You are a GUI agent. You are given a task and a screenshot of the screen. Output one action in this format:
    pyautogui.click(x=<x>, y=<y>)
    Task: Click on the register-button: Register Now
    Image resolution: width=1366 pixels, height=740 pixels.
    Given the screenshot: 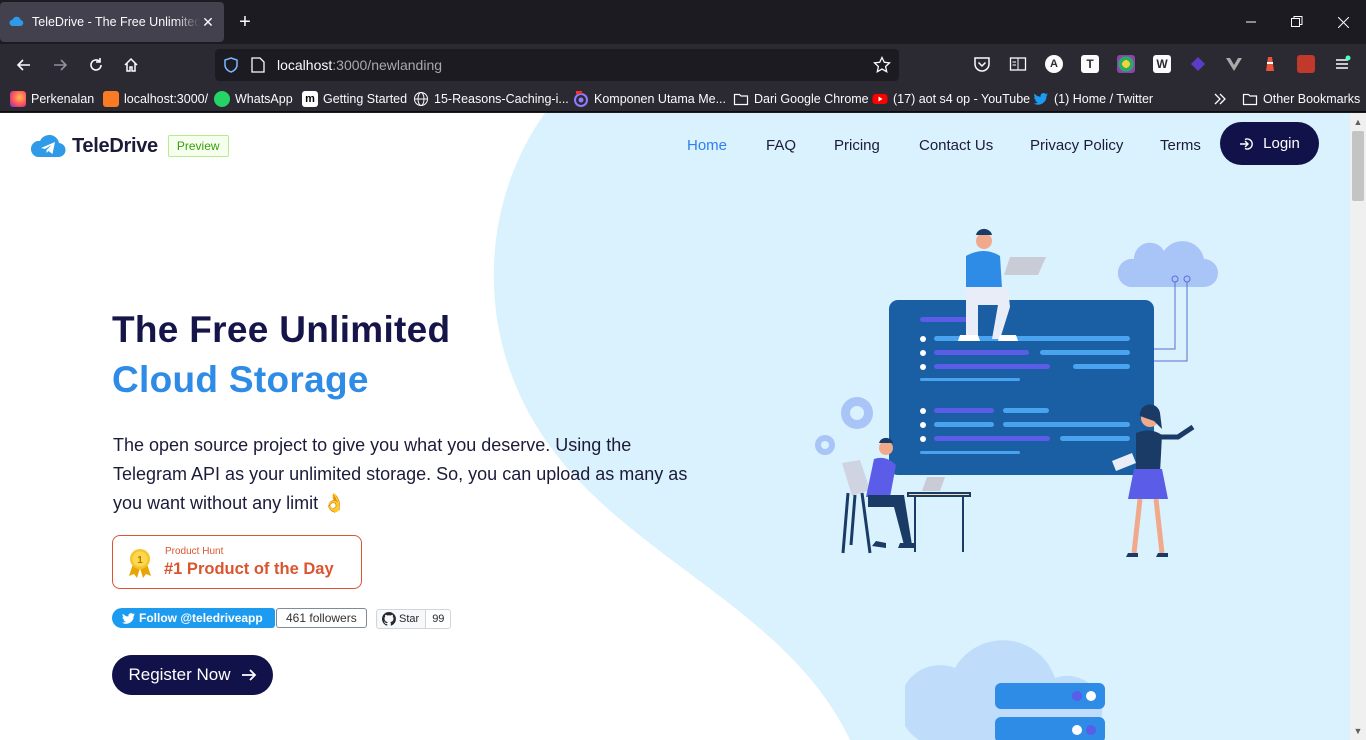 What is the action you would take?
    pyautogui.click(x=192, y=675)
    